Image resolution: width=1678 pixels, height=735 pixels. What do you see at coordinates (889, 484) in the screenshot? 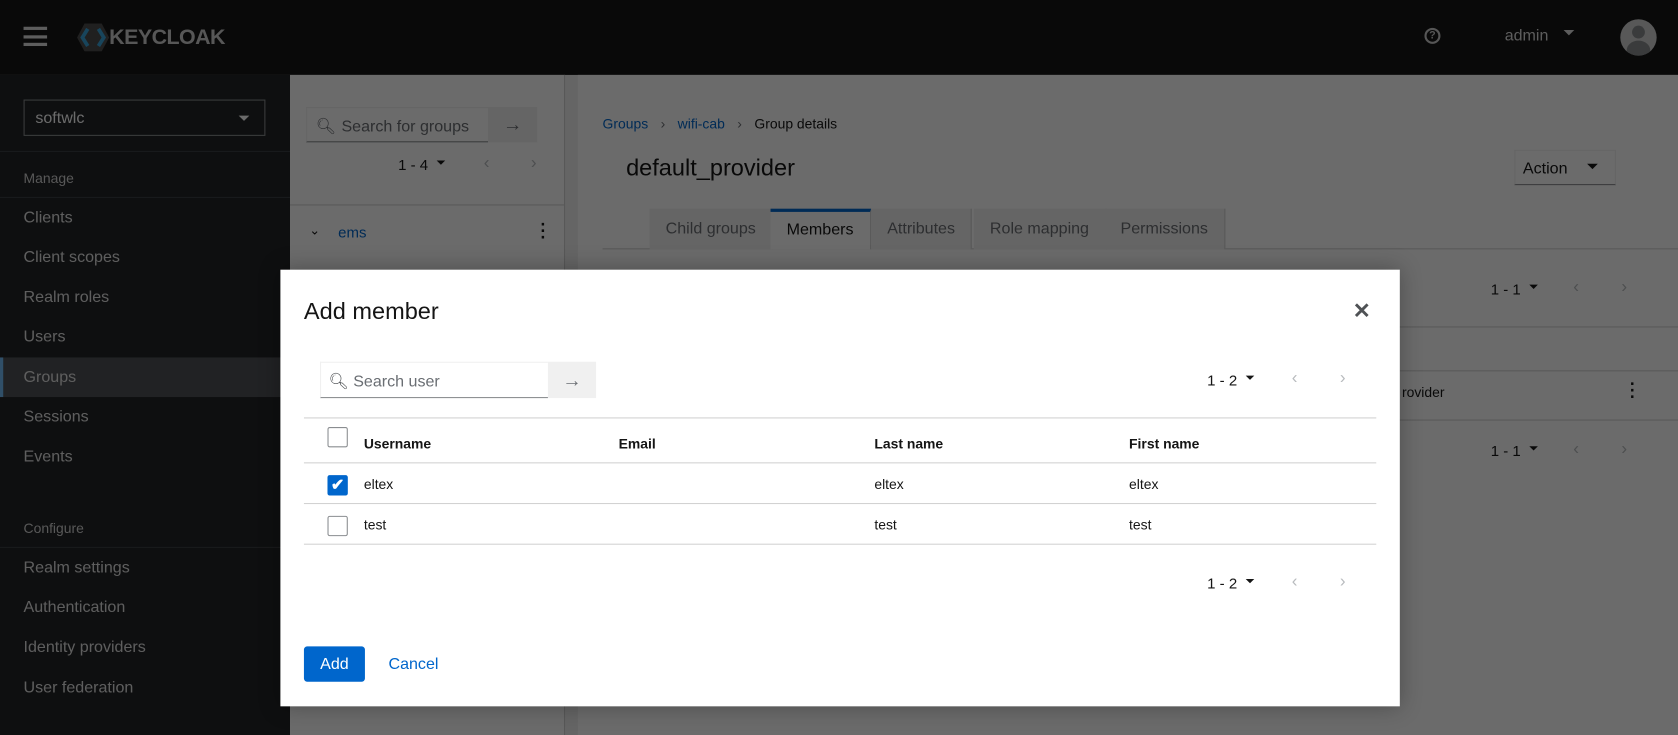
I see `cell-last-name: eltex` at bounding box center [889, 484].